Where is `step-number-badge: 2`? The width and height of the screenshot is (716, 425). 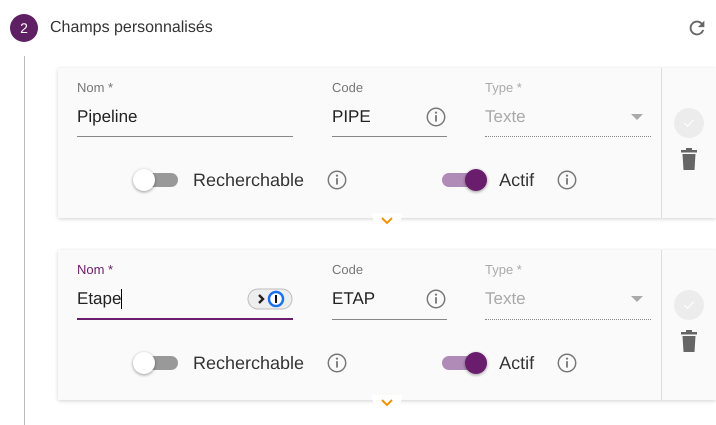 step-number-badge: 2 is located at coordinates (24, 28).